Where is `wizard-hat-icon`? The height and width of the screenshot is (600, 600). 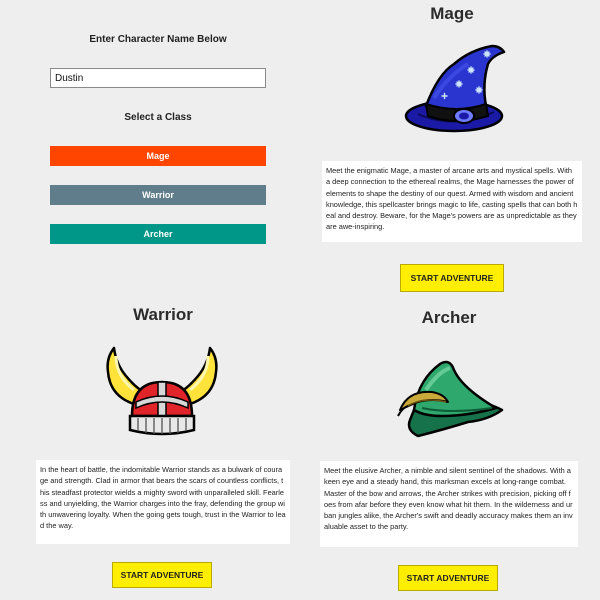
wizard-hat-icon is located at coordinates (452, 89).